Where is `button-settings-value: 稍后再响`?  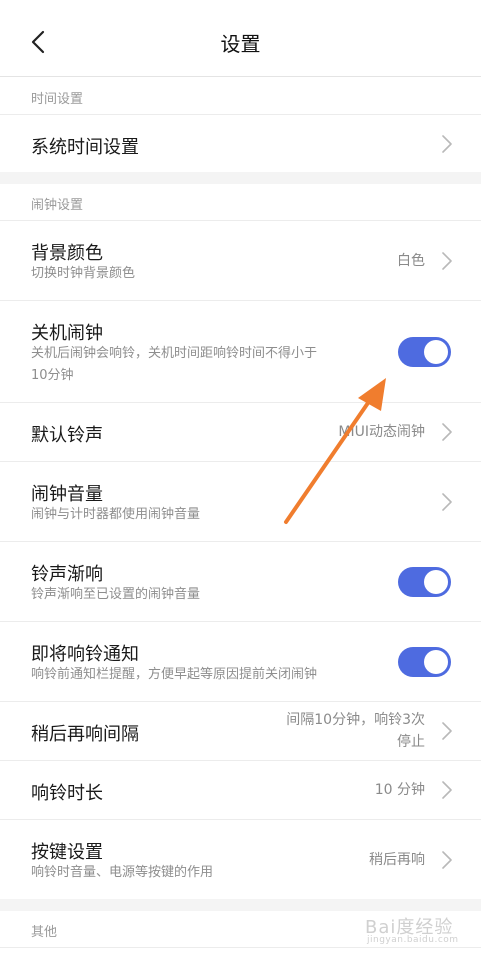 button-settings-value: 稍后再响 is located at coordinates (397, 860).